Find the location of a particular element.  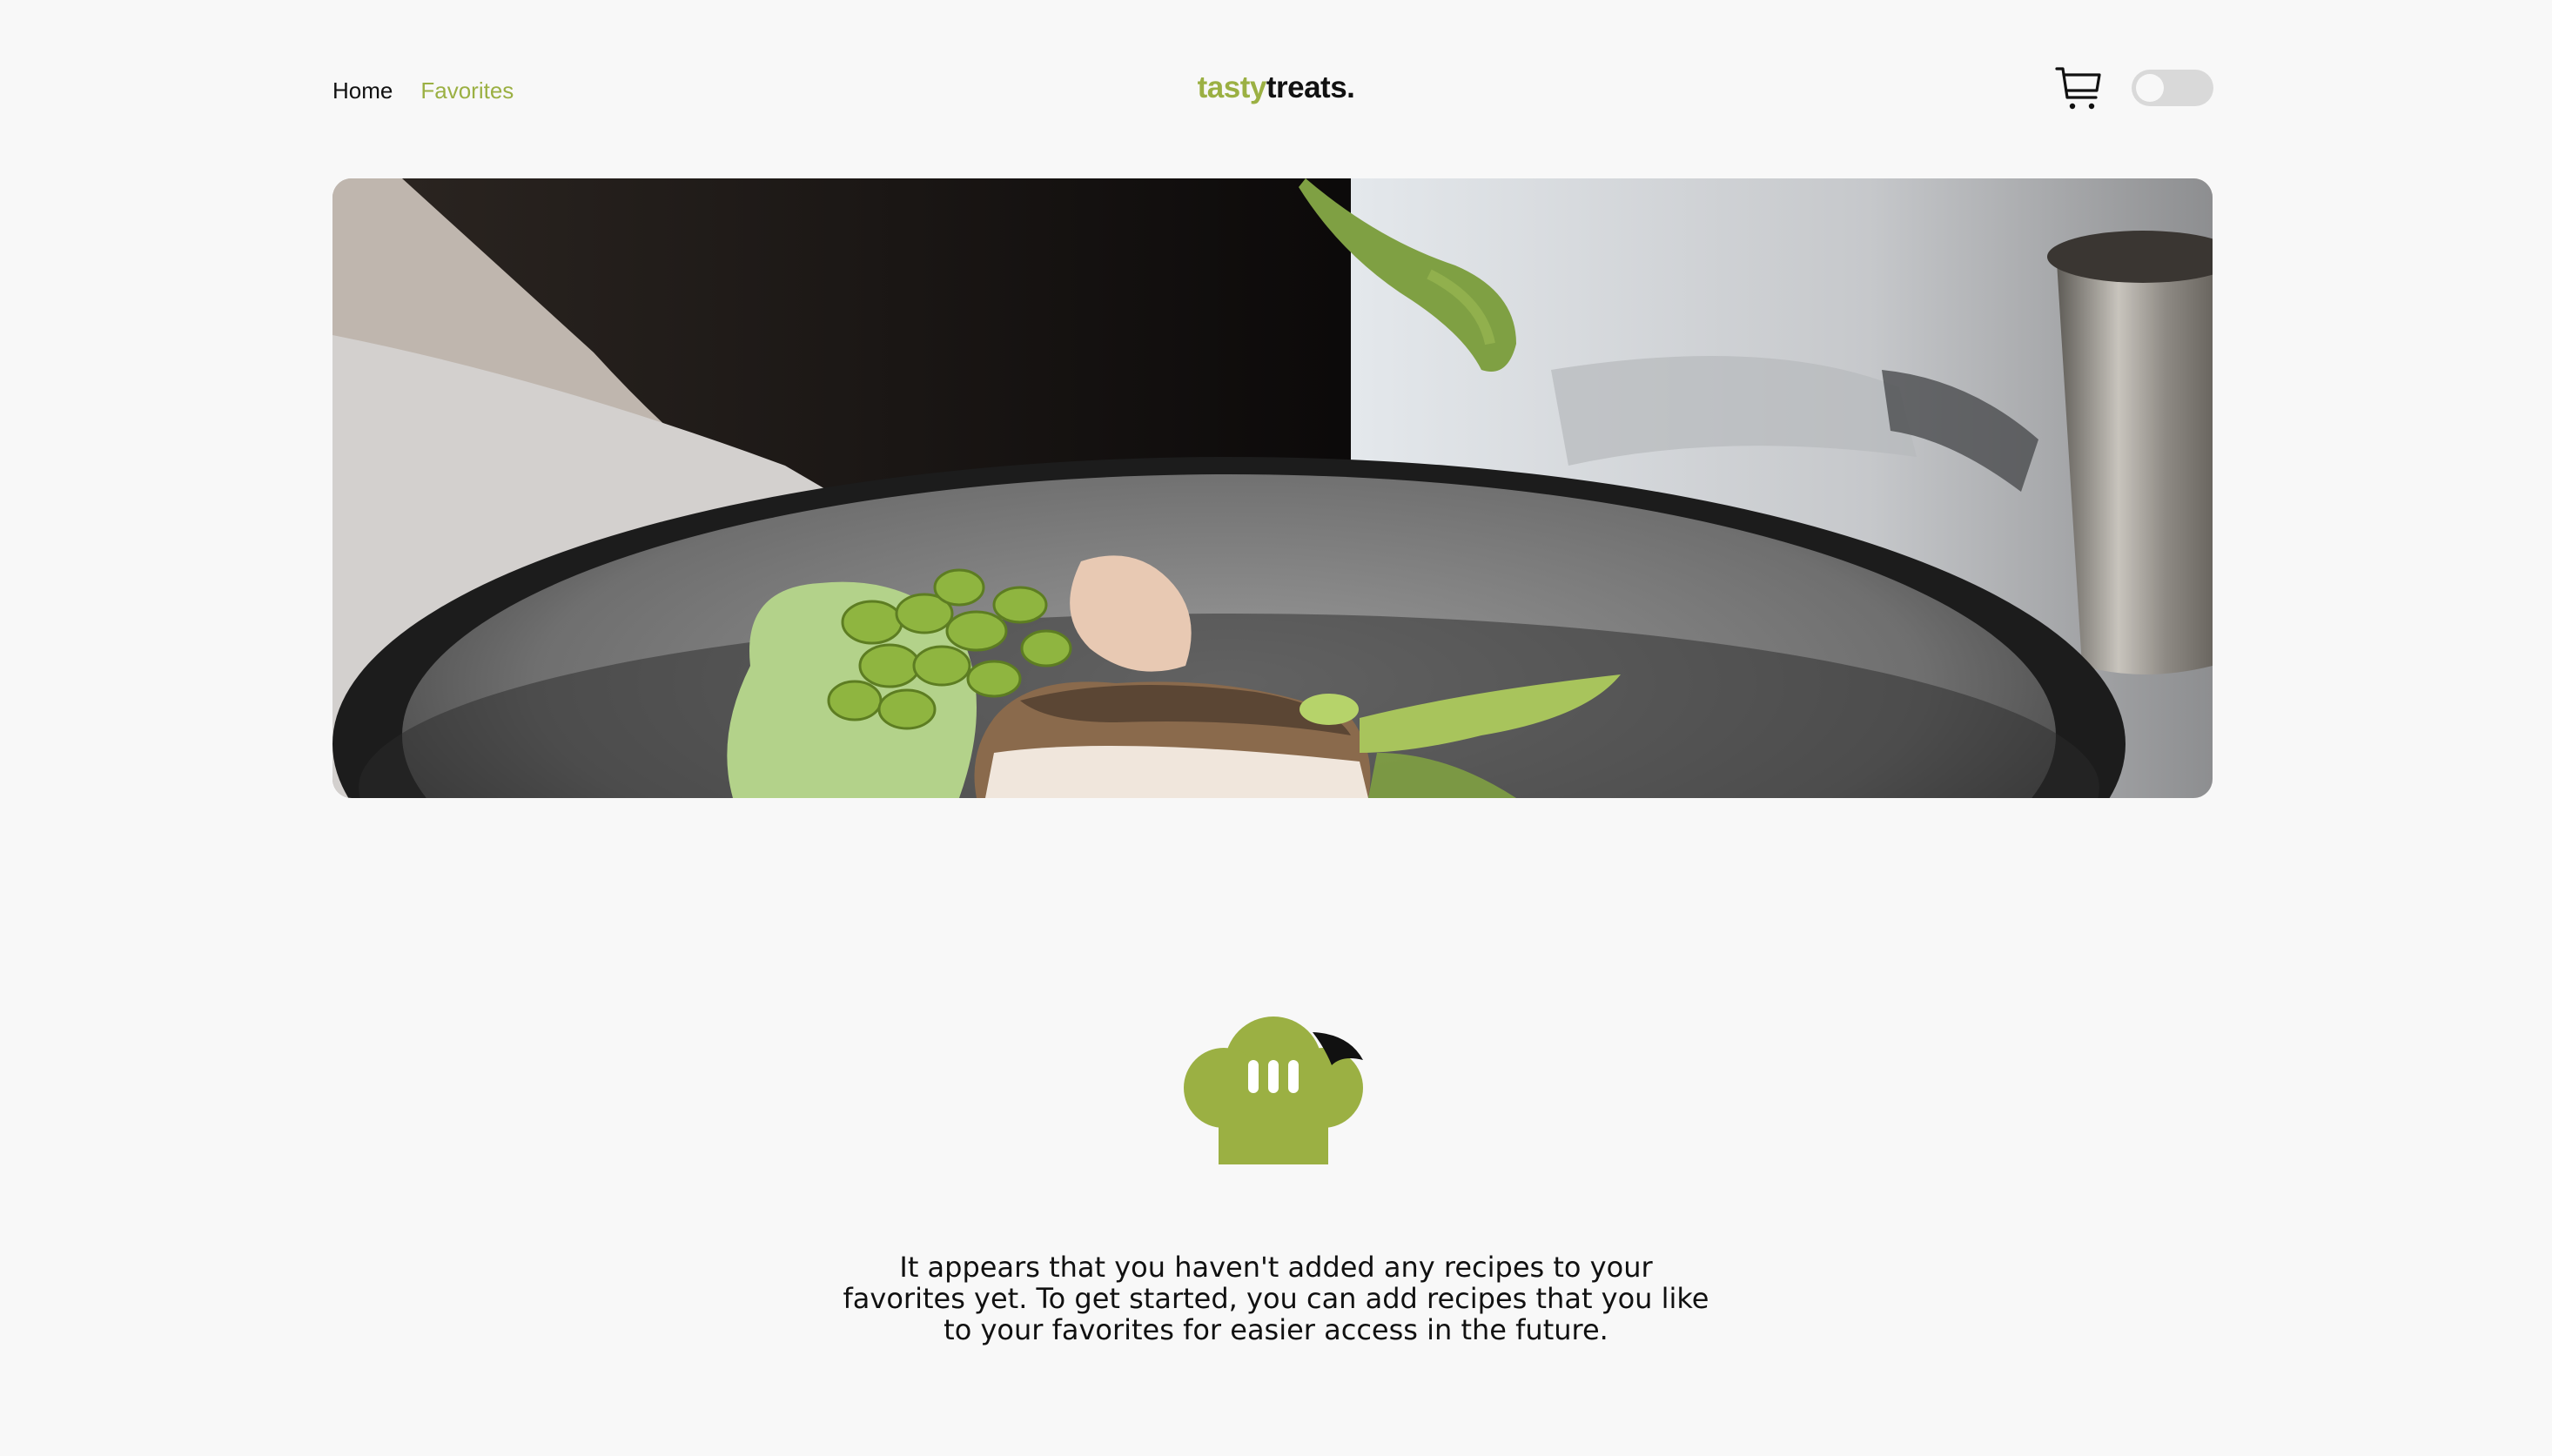

cart-icon is located at coordinates (2078, 88).